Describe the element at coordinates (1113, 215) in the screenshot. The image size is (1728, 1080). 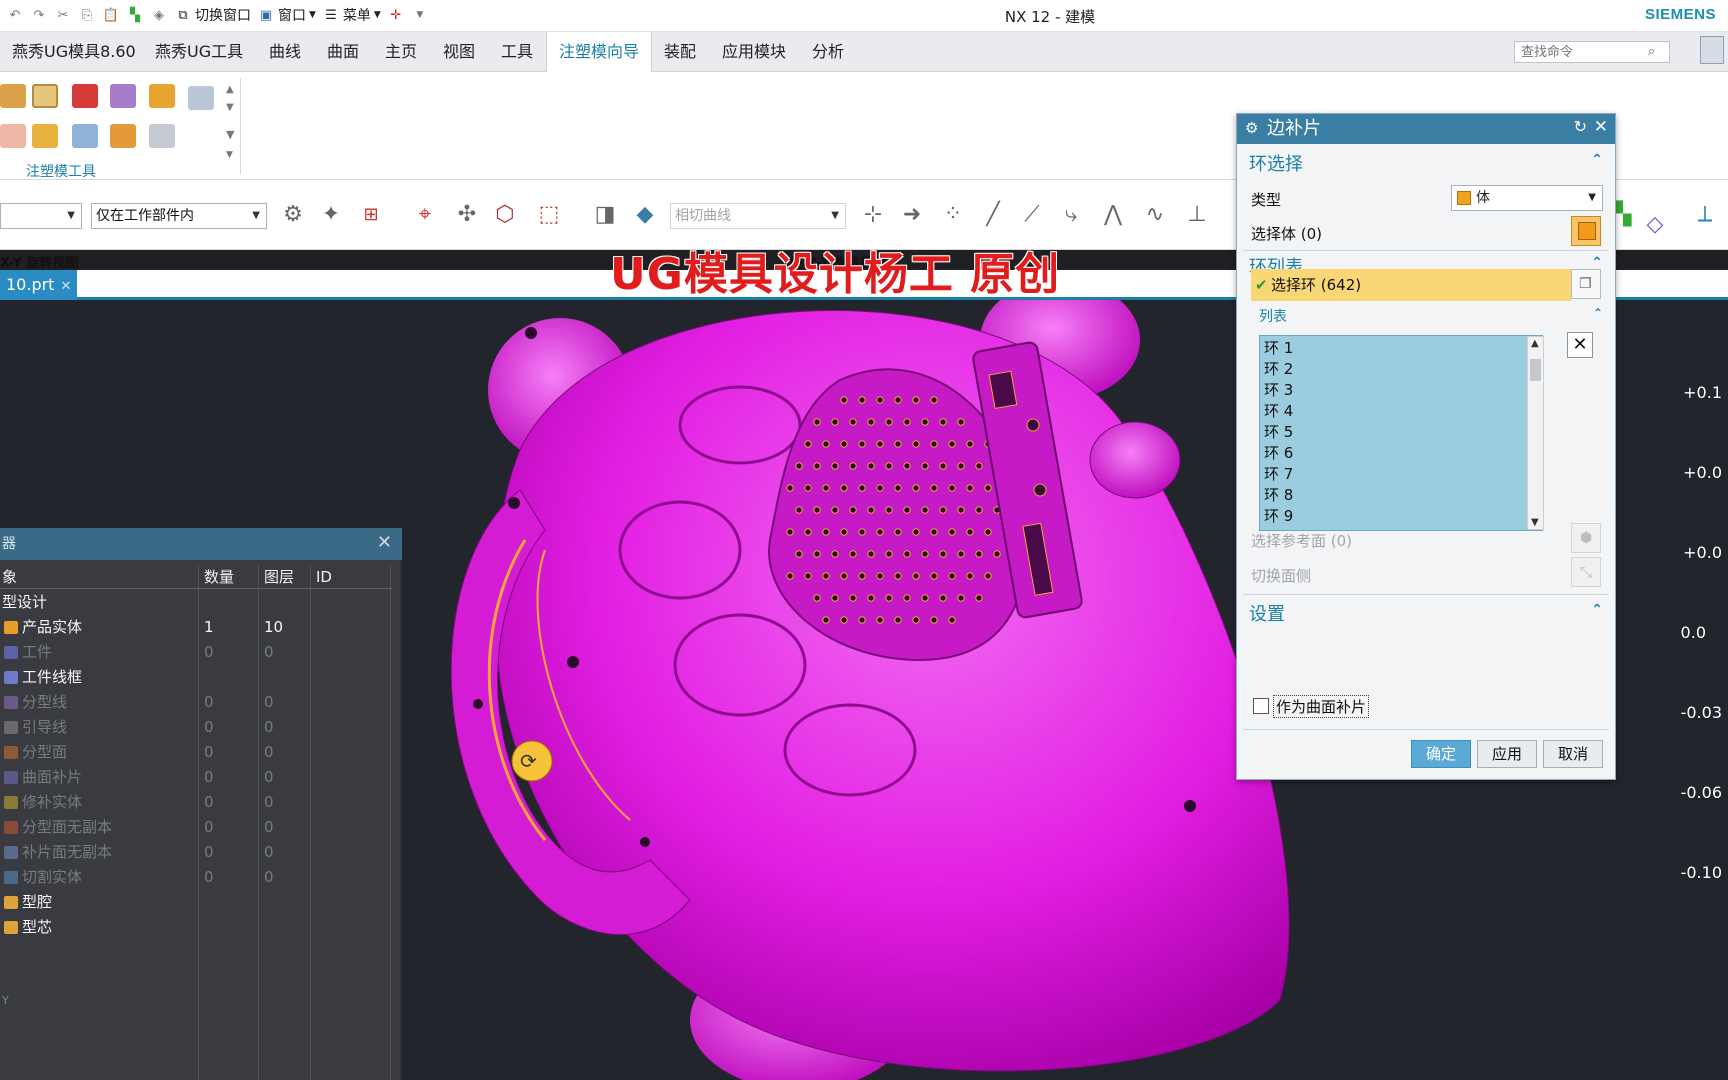
I see `polyline-icon: ⋀` at that location.